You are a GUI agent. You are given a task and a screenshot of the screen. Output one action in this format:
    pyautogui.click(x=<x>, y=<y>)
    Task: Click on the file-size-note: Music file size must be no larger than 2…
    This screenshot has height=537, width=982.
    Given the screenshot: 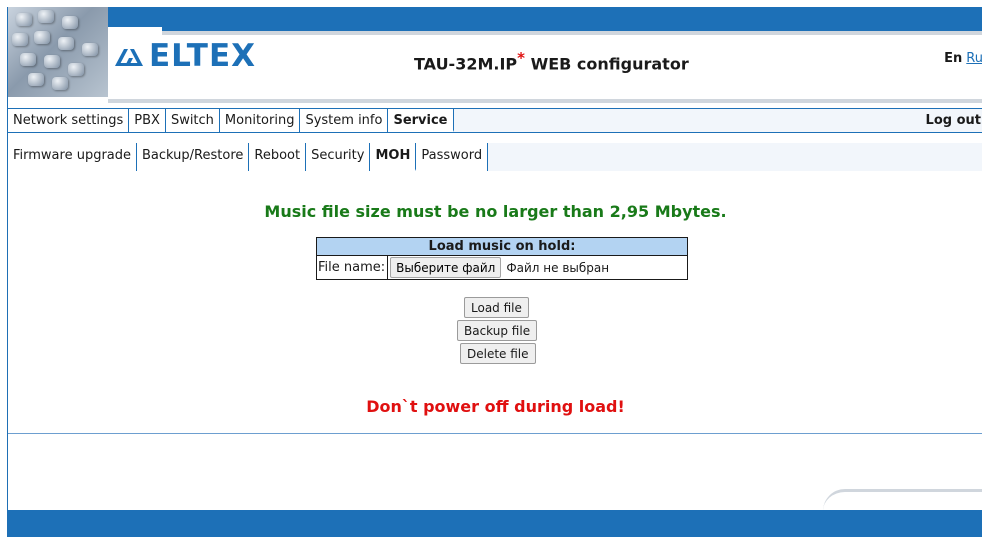 What is the action you would take?
    pyautogui.click(x=495, y=211)
    